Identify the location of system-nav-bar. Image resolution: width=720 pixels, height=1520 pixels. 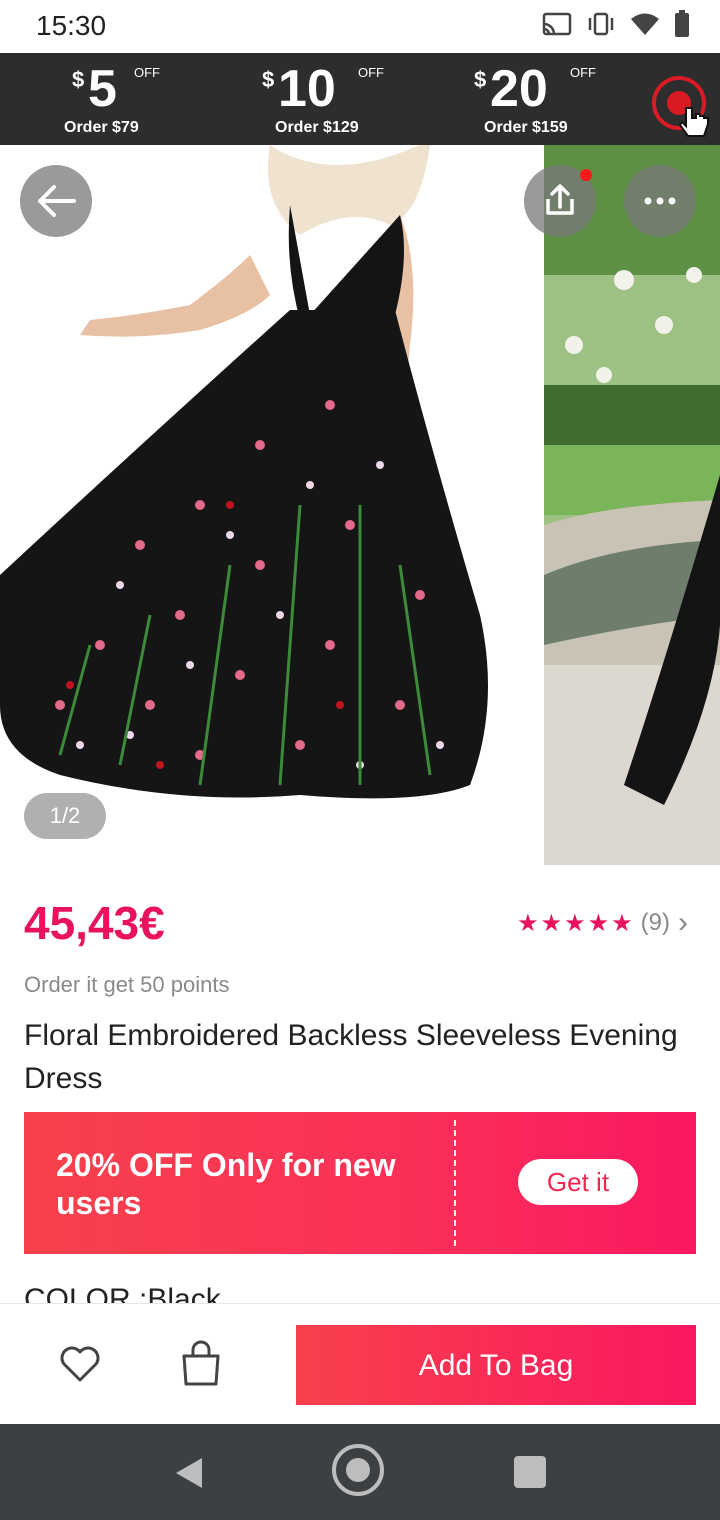
(360, 1472).